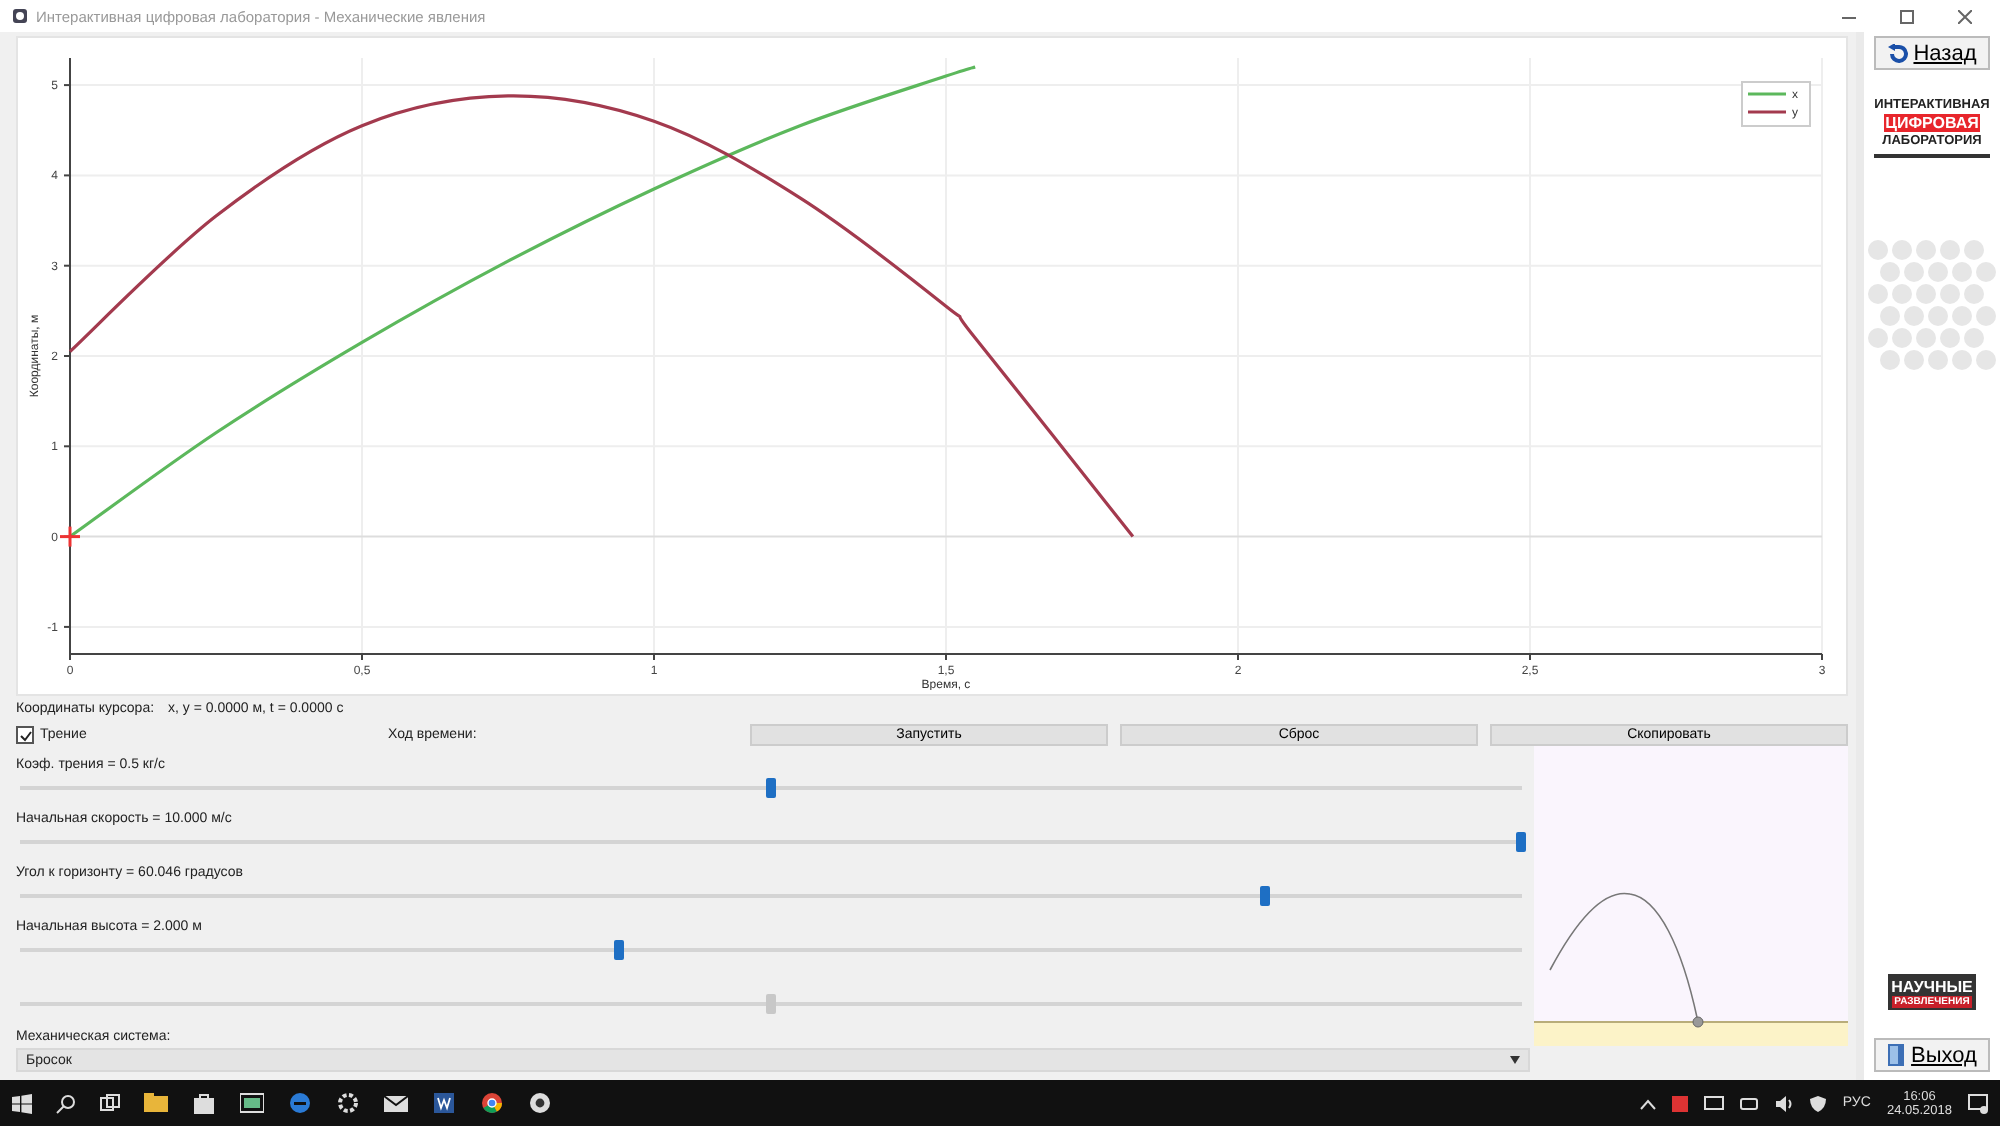 The width and height of the screenshot is (2000, 1126). What do you see at coordinates (1648, 1103) in the screenshot?
I see `chevron-up-icon` at bounding box center [1648, 1103].